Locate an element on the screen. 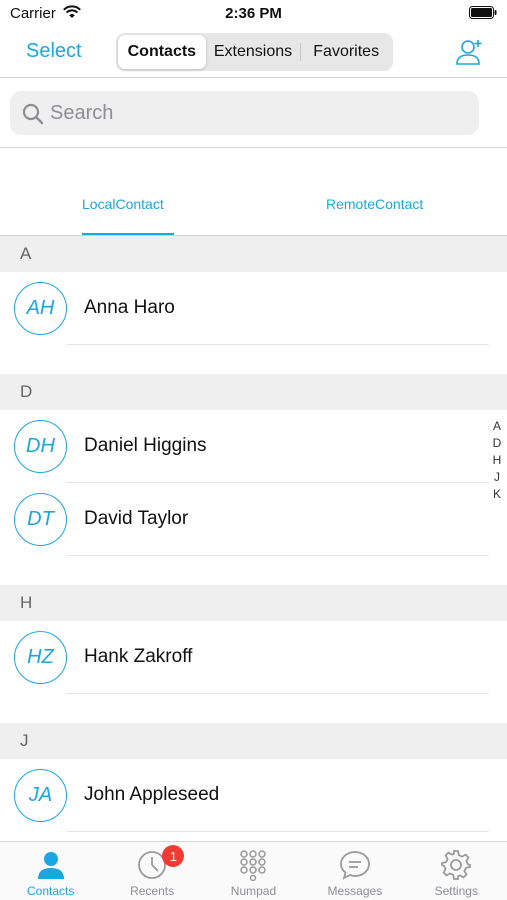 The image size is (507, 900). contact-name: John Appleseed is located at coordinates (152, 794).